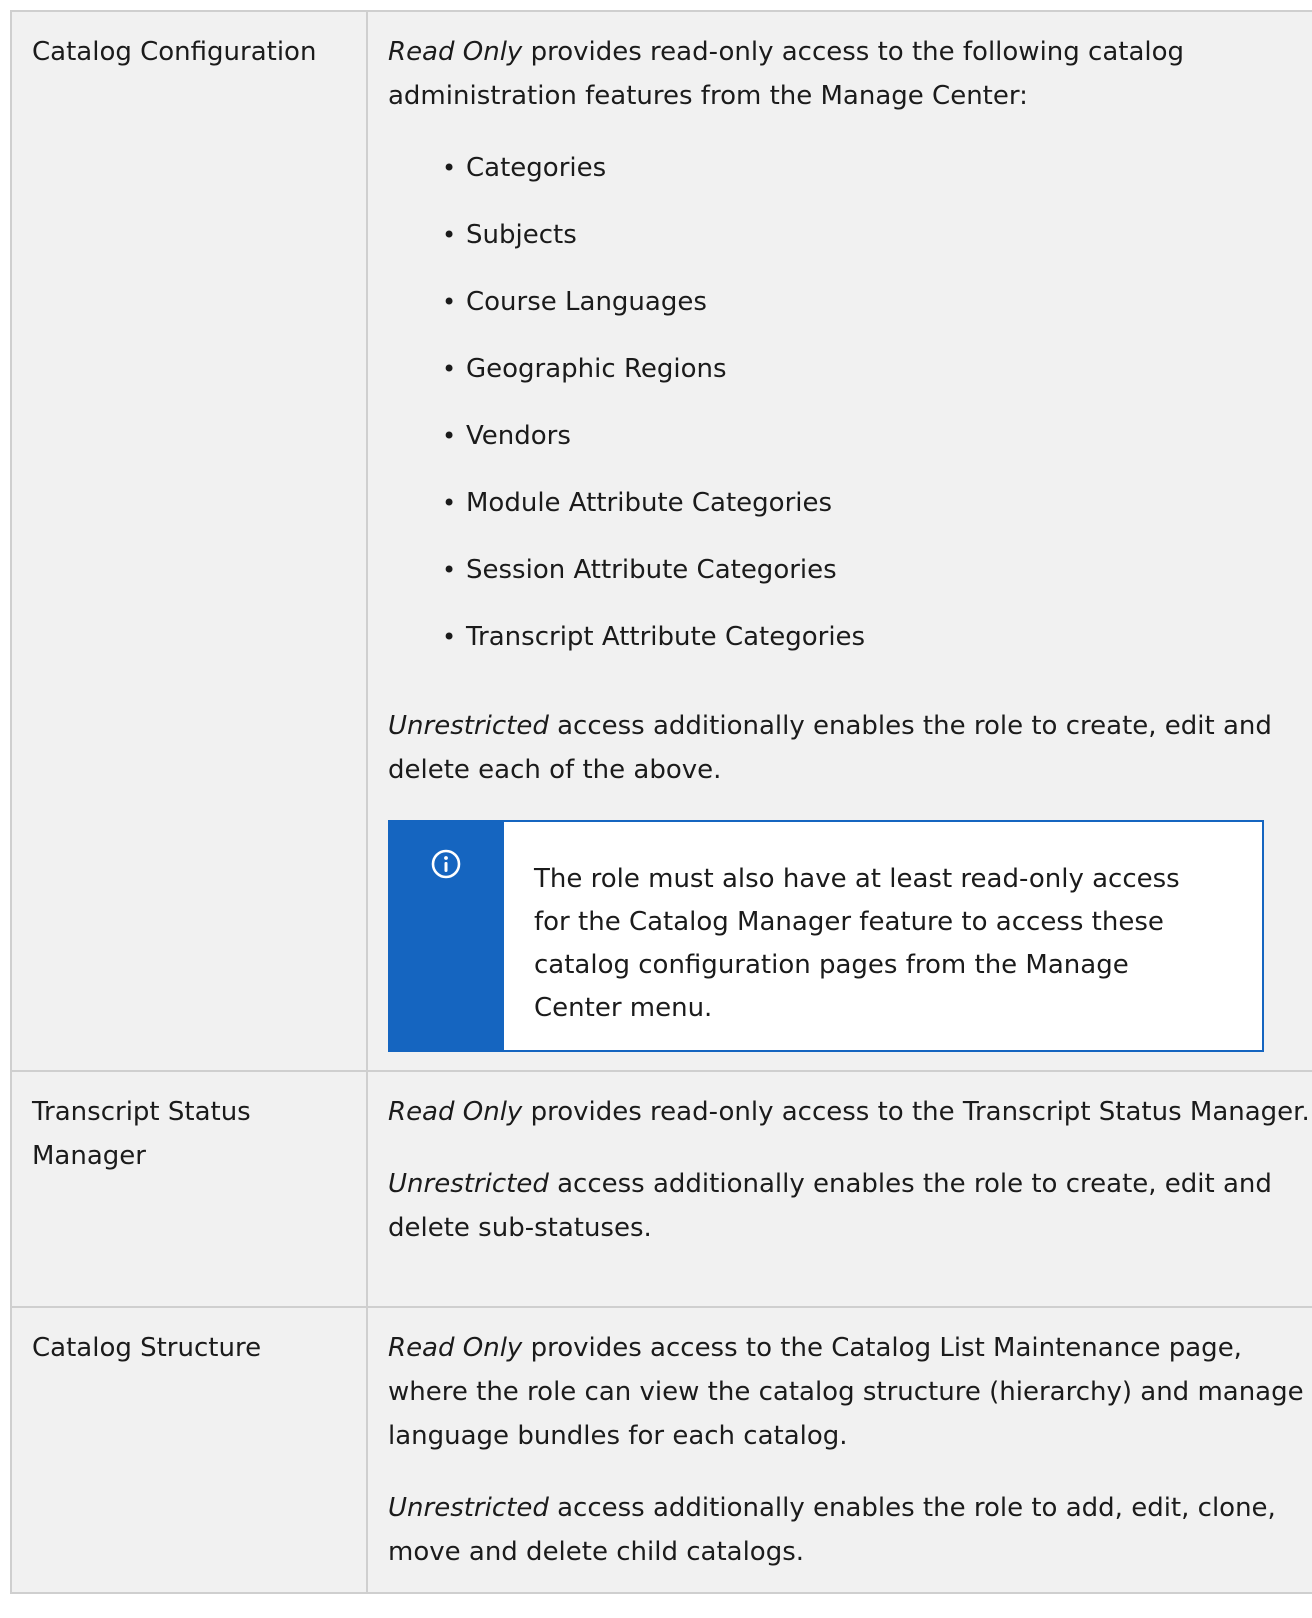  I want to click on list-item-label: Course Languages, so click(586, 302).